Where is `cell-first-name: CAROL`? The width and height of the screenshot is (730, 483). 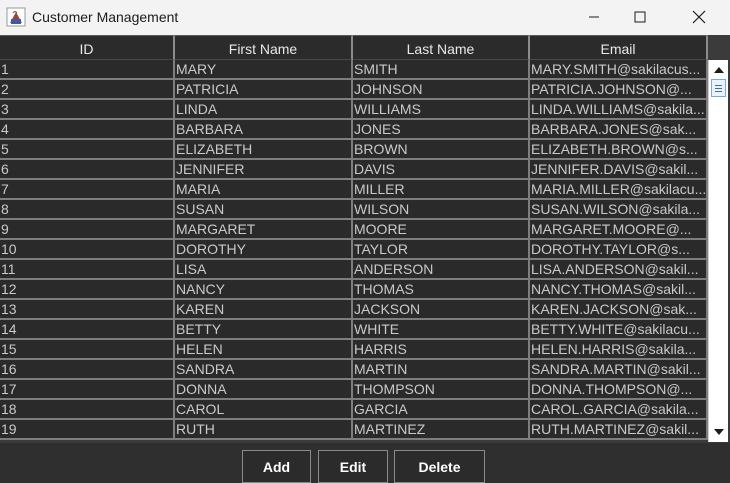 cell-first-name: CAROL is located at coordinates (264, 409).